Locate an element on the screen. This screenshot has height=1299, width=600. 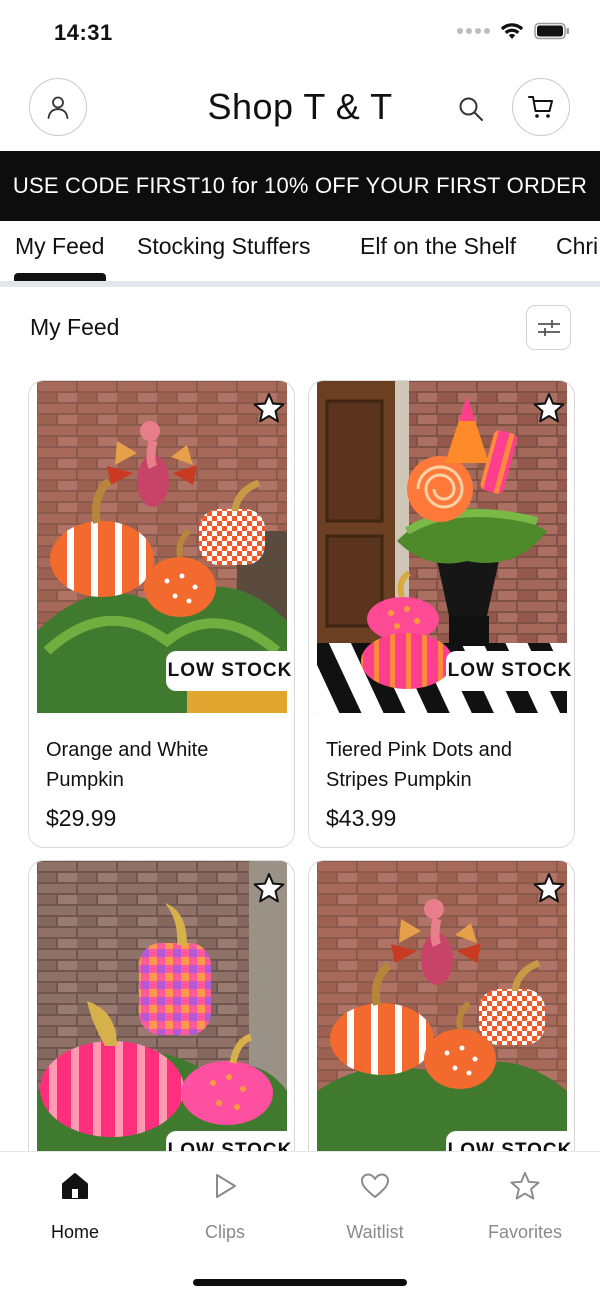
signal-icon is located at coordinates (473, 31).